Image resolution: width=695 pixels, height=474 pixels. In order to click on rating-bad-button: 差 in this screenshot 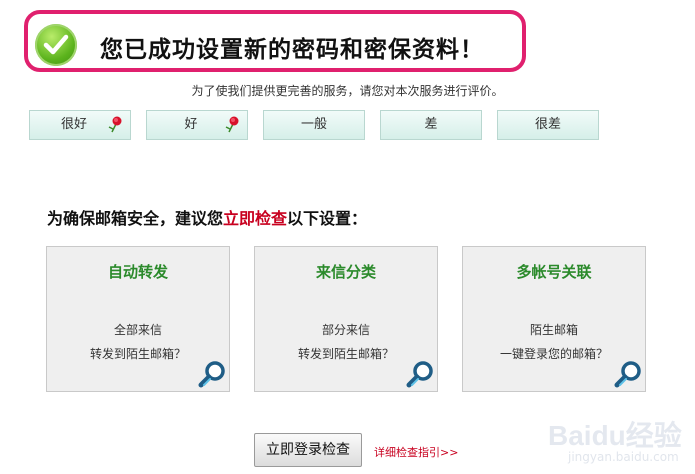, I will do `click(431, 125)`.